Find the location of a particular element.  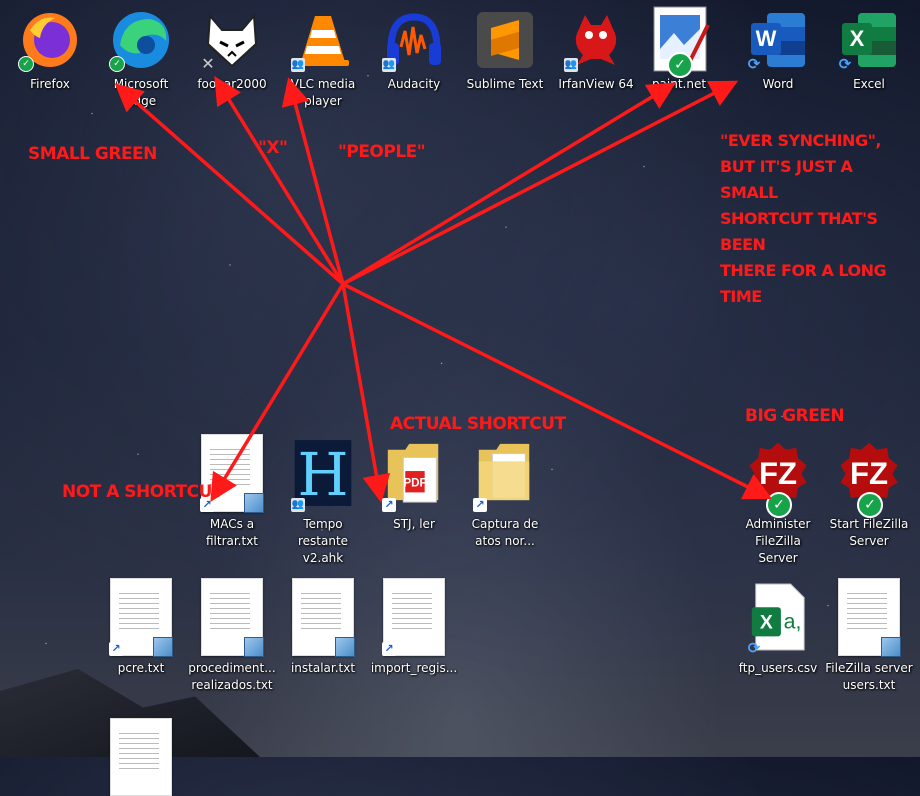

icon-label: ftp_users.csv is located at coordinates (778, 668).